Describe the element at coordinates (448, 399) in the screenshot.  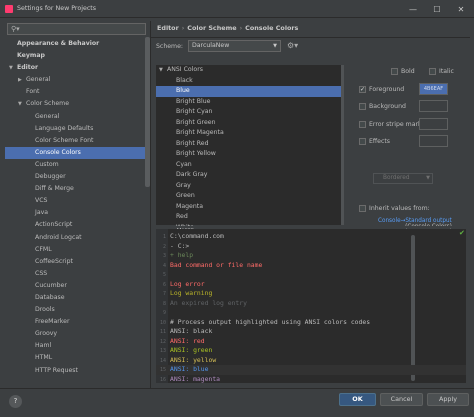
I see `apply-button: Apply` at that location.